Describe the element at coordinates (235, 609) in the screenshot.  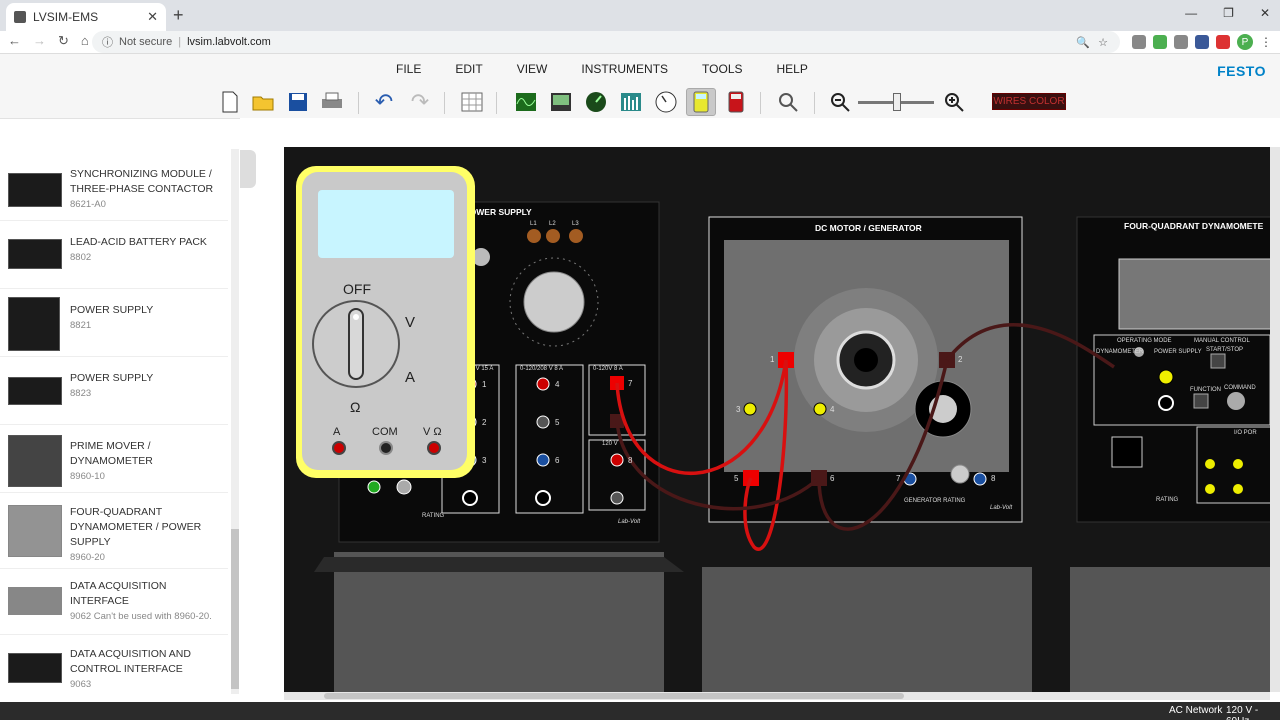
I see `sidebar-scrollbar-thumb` at that location.